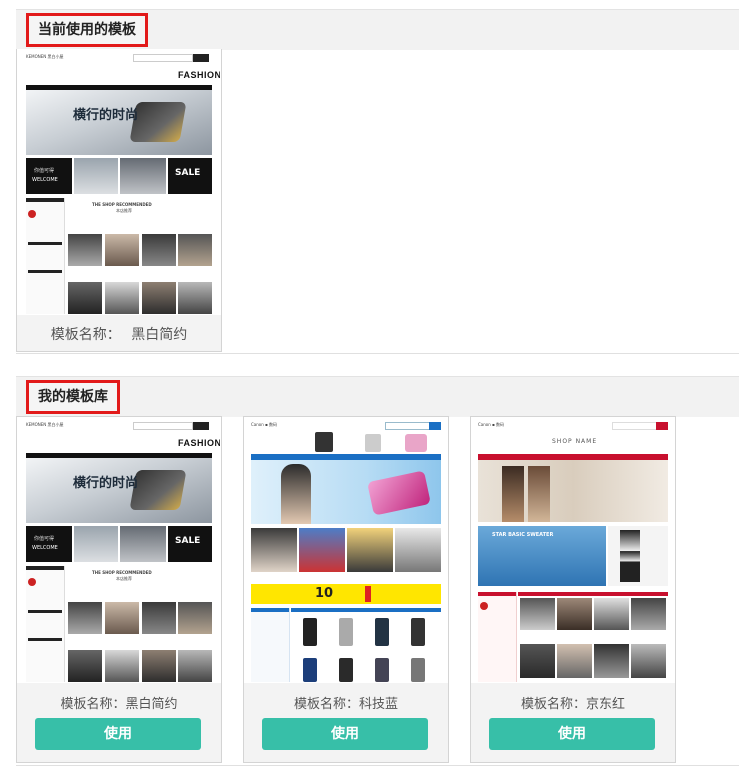  I want to click on library-card-blue-thumbnail: Canon ▪ 数码 10, so click(346, 550).